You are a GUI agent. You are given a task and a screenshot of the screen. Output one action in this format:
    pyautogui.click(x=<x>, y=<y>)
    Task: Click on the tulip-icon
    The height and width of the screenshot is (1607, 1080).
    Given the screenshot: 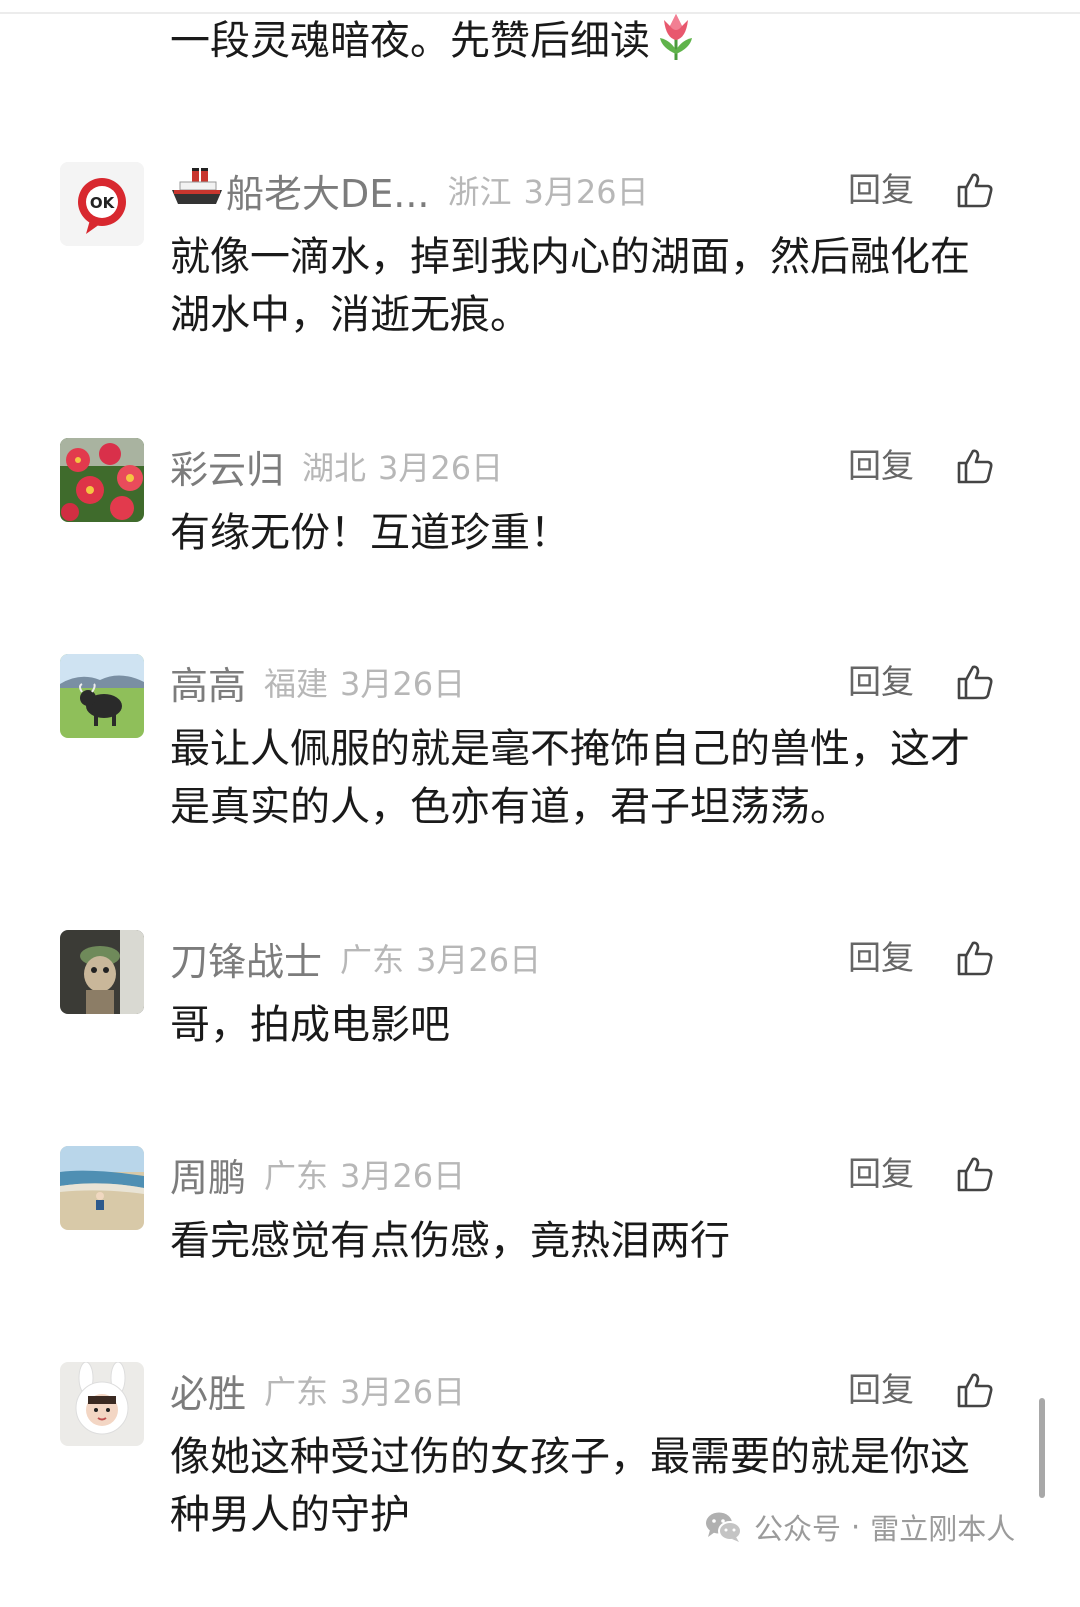 What is the action you would take?
    pyautogui.click(x=676, y=44)
    